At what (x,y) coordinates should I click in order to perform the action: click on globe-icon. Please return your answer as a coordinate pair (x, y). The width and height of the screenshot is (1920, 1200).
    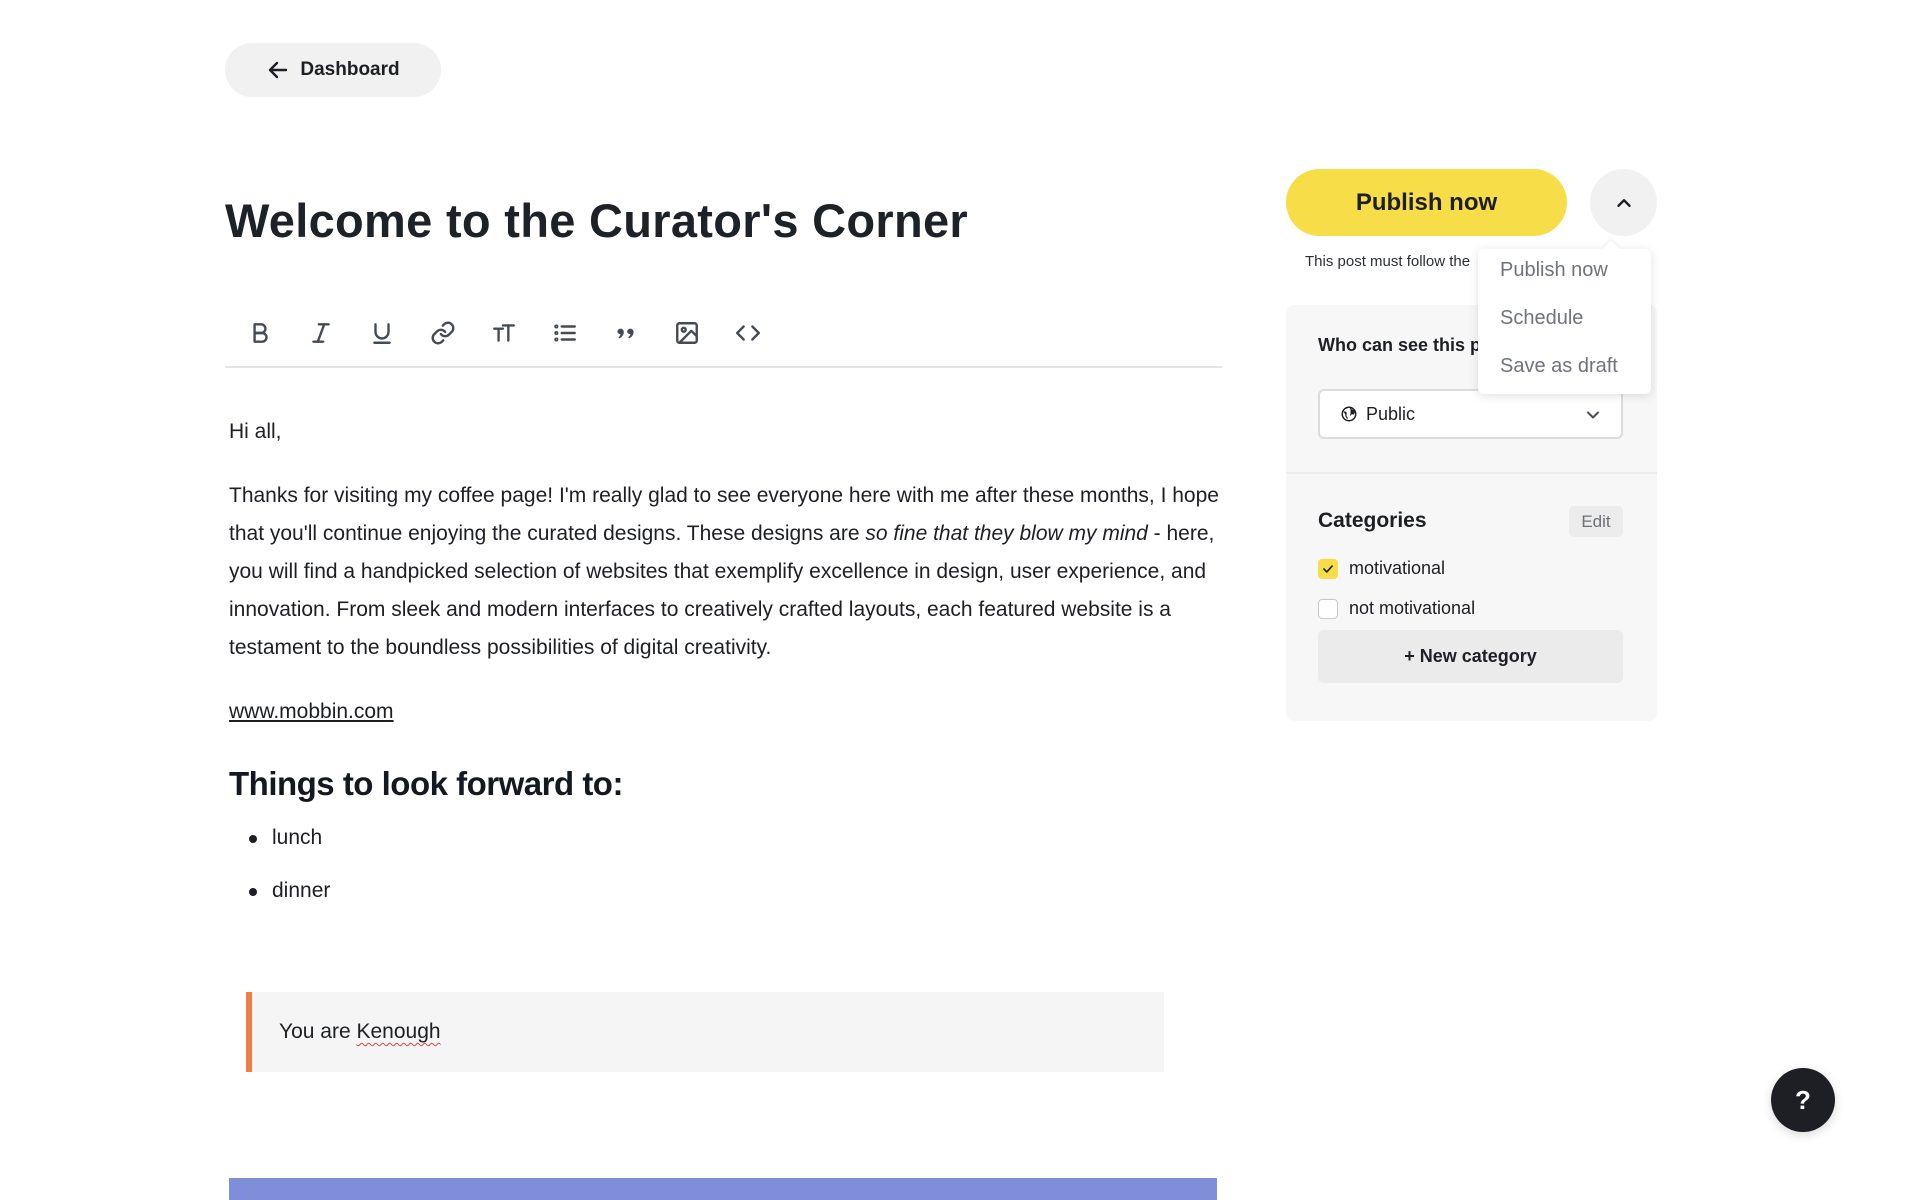
    Looking at the image, I should click on (1349, 414).